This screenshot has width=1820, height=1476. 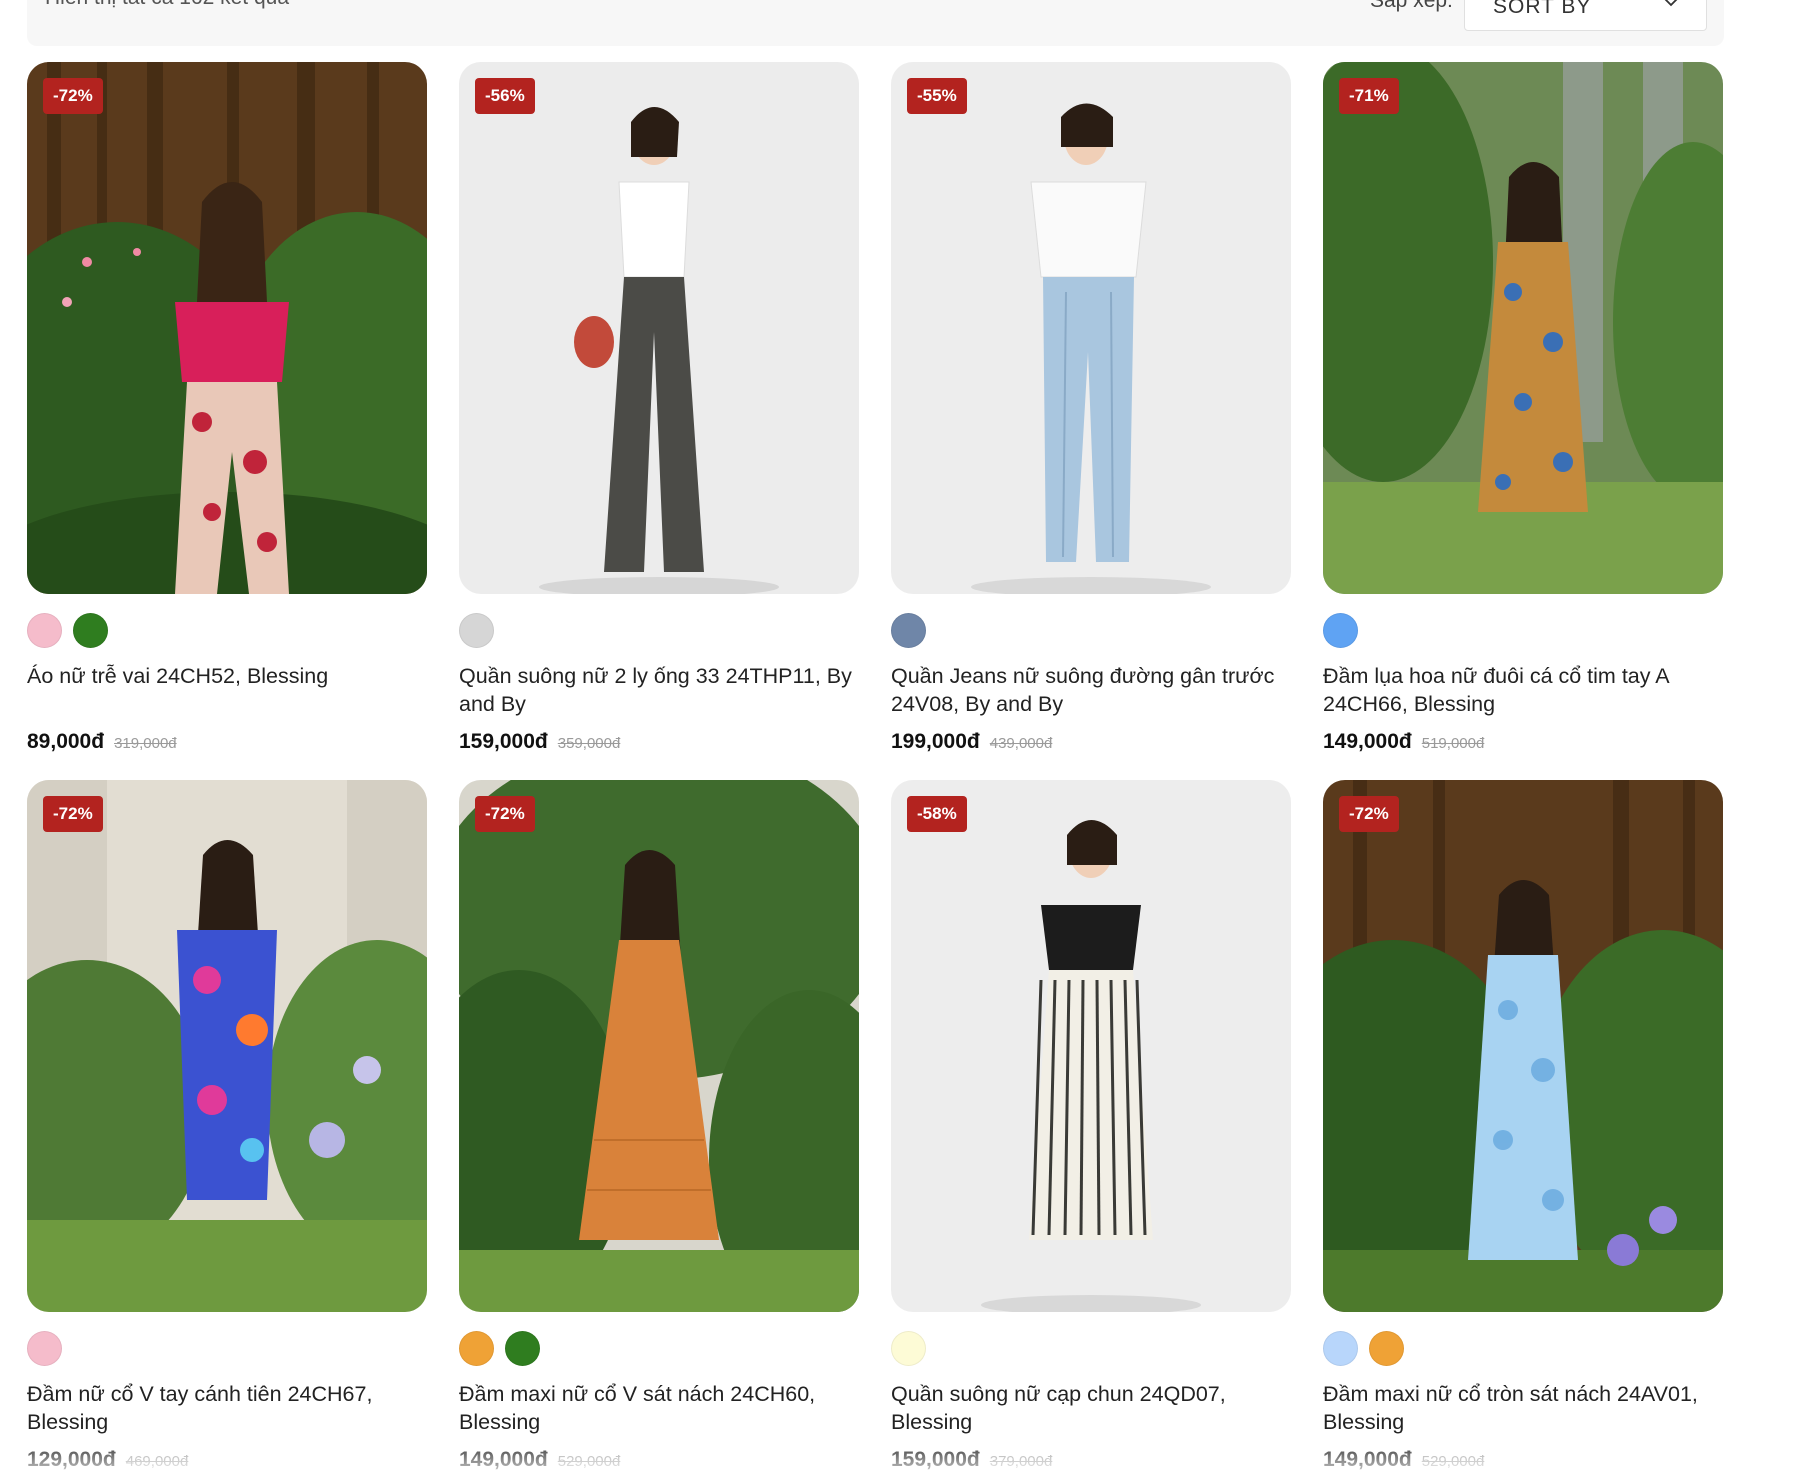 I want to click on product-price: 89,000đ 319,000đ, so click(x=102, y=742).